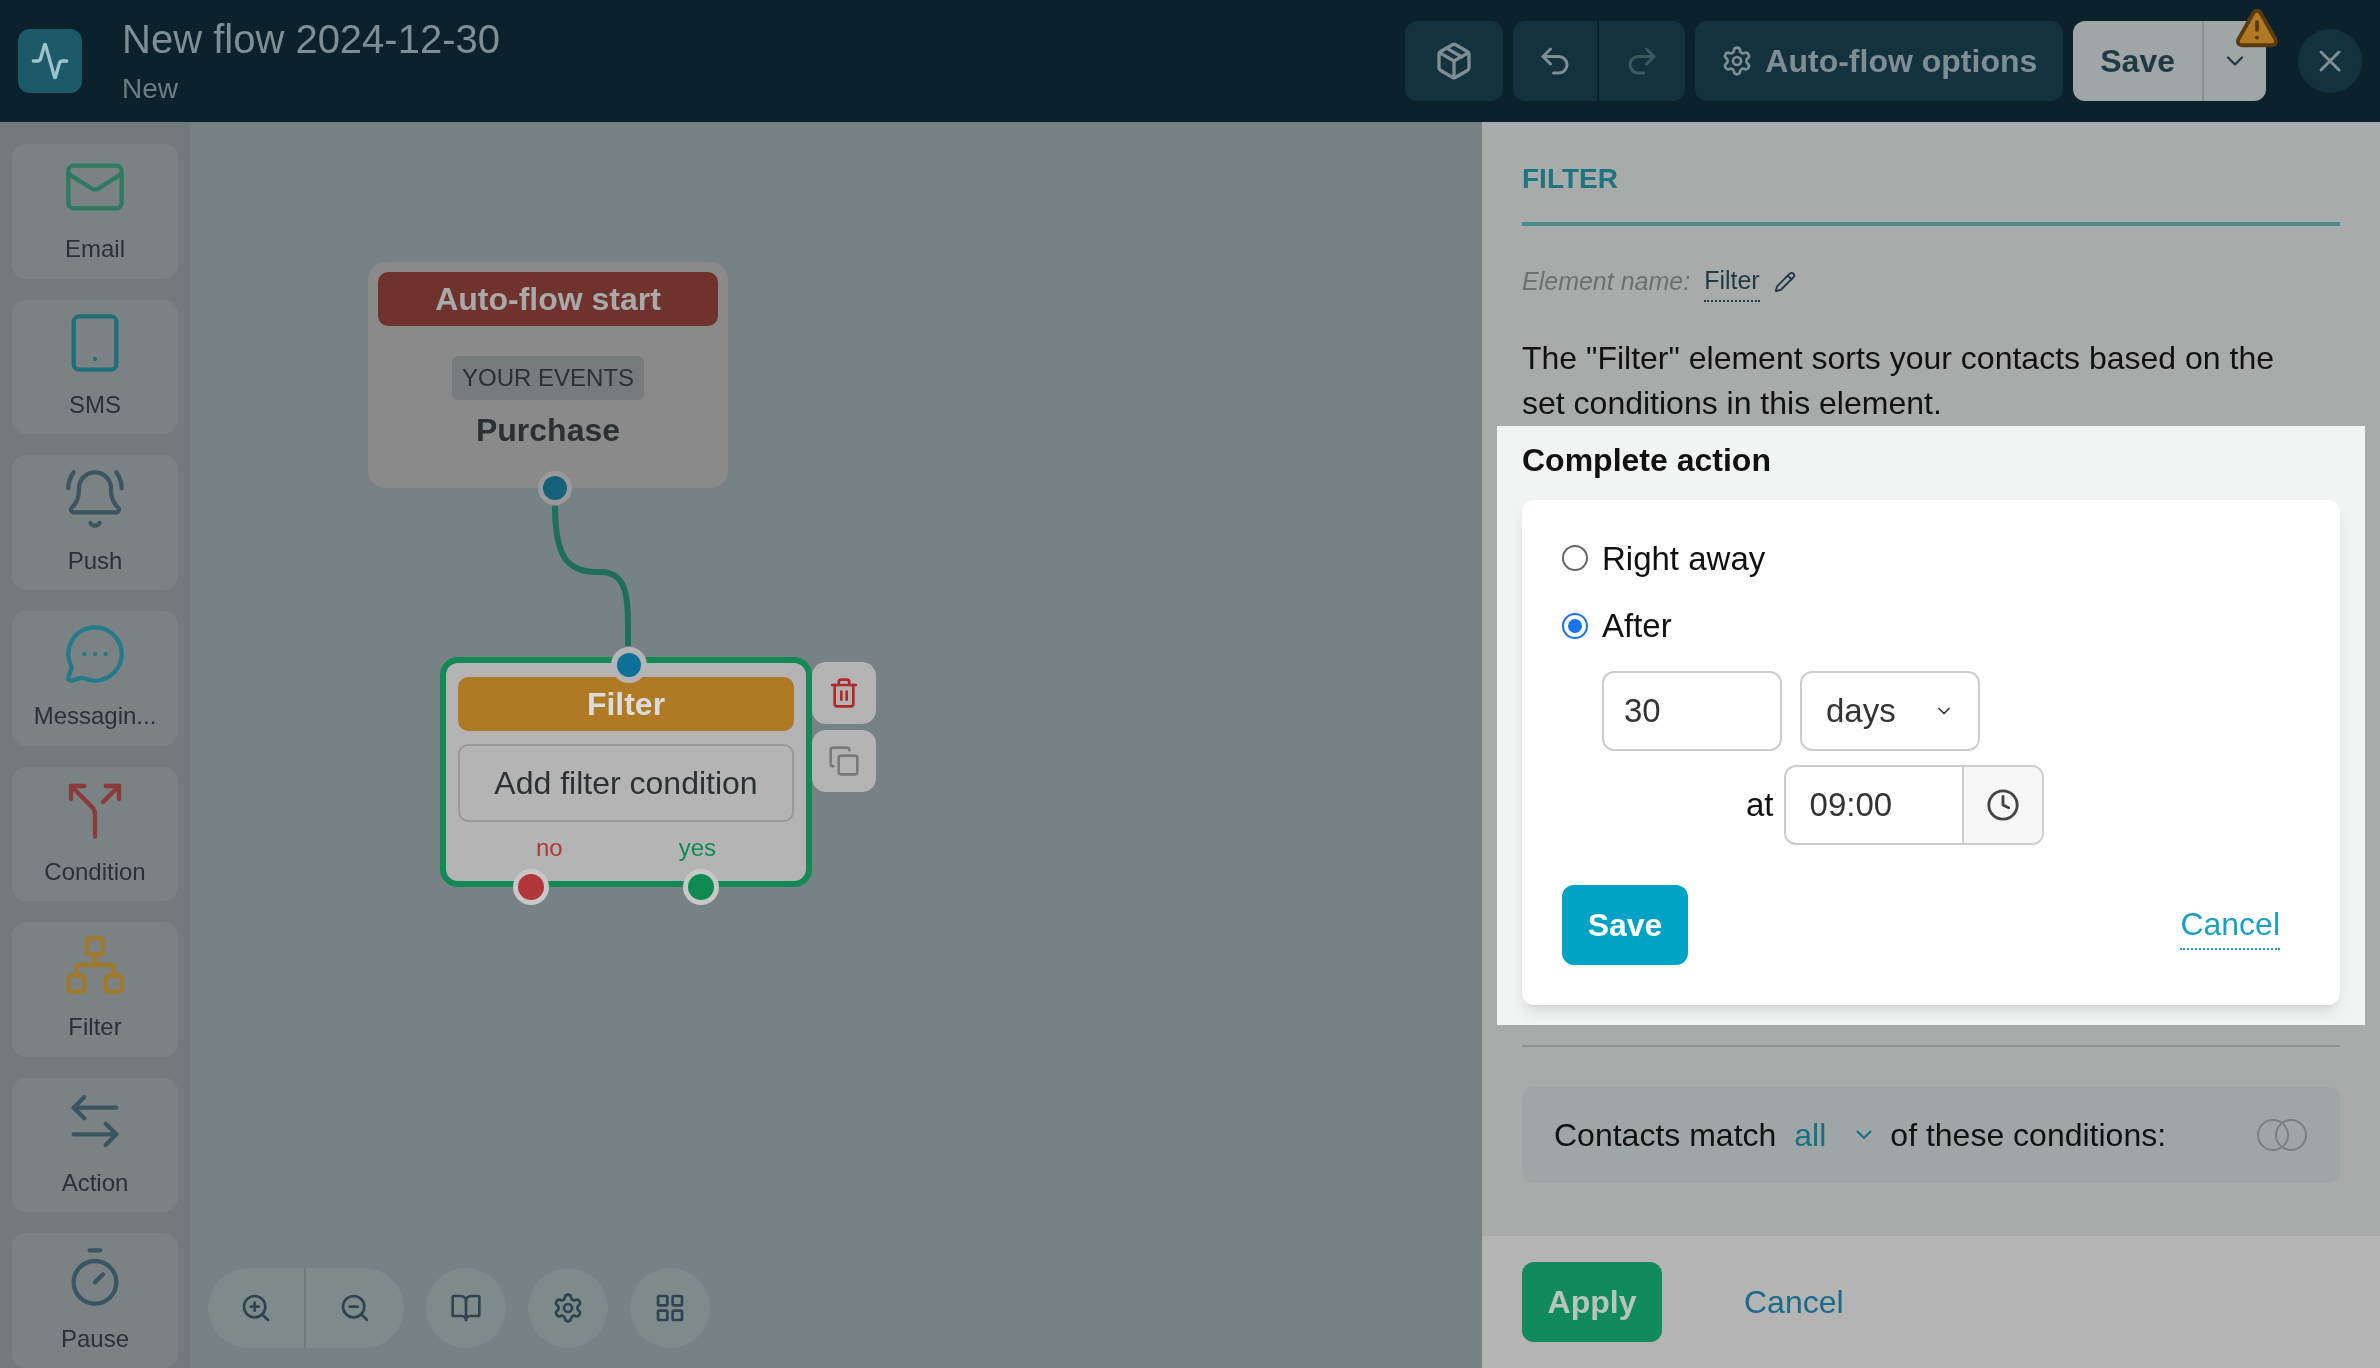 This screenshot has height=1368, width=2380. What do you see at coordinates (548, 299) in the screenshot?
I see `start-node-title: Auto-flow start` at bounding box center [548, 299].